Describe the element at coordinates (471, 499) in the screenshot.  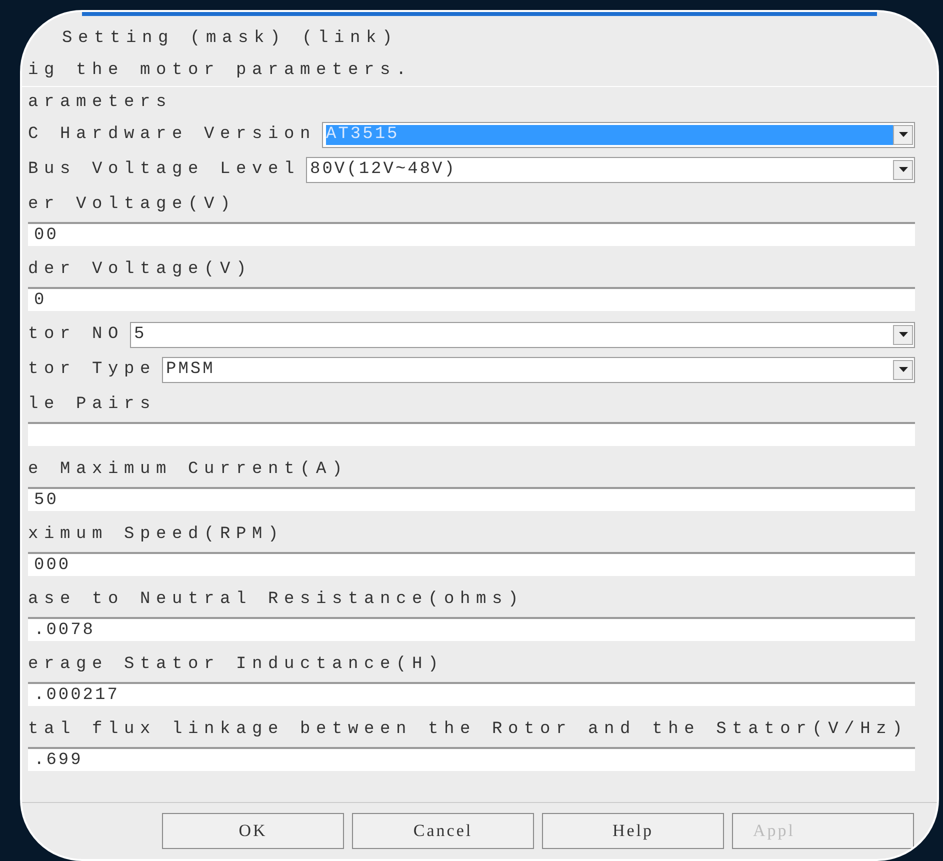
I see `input-field: 50` at that location.